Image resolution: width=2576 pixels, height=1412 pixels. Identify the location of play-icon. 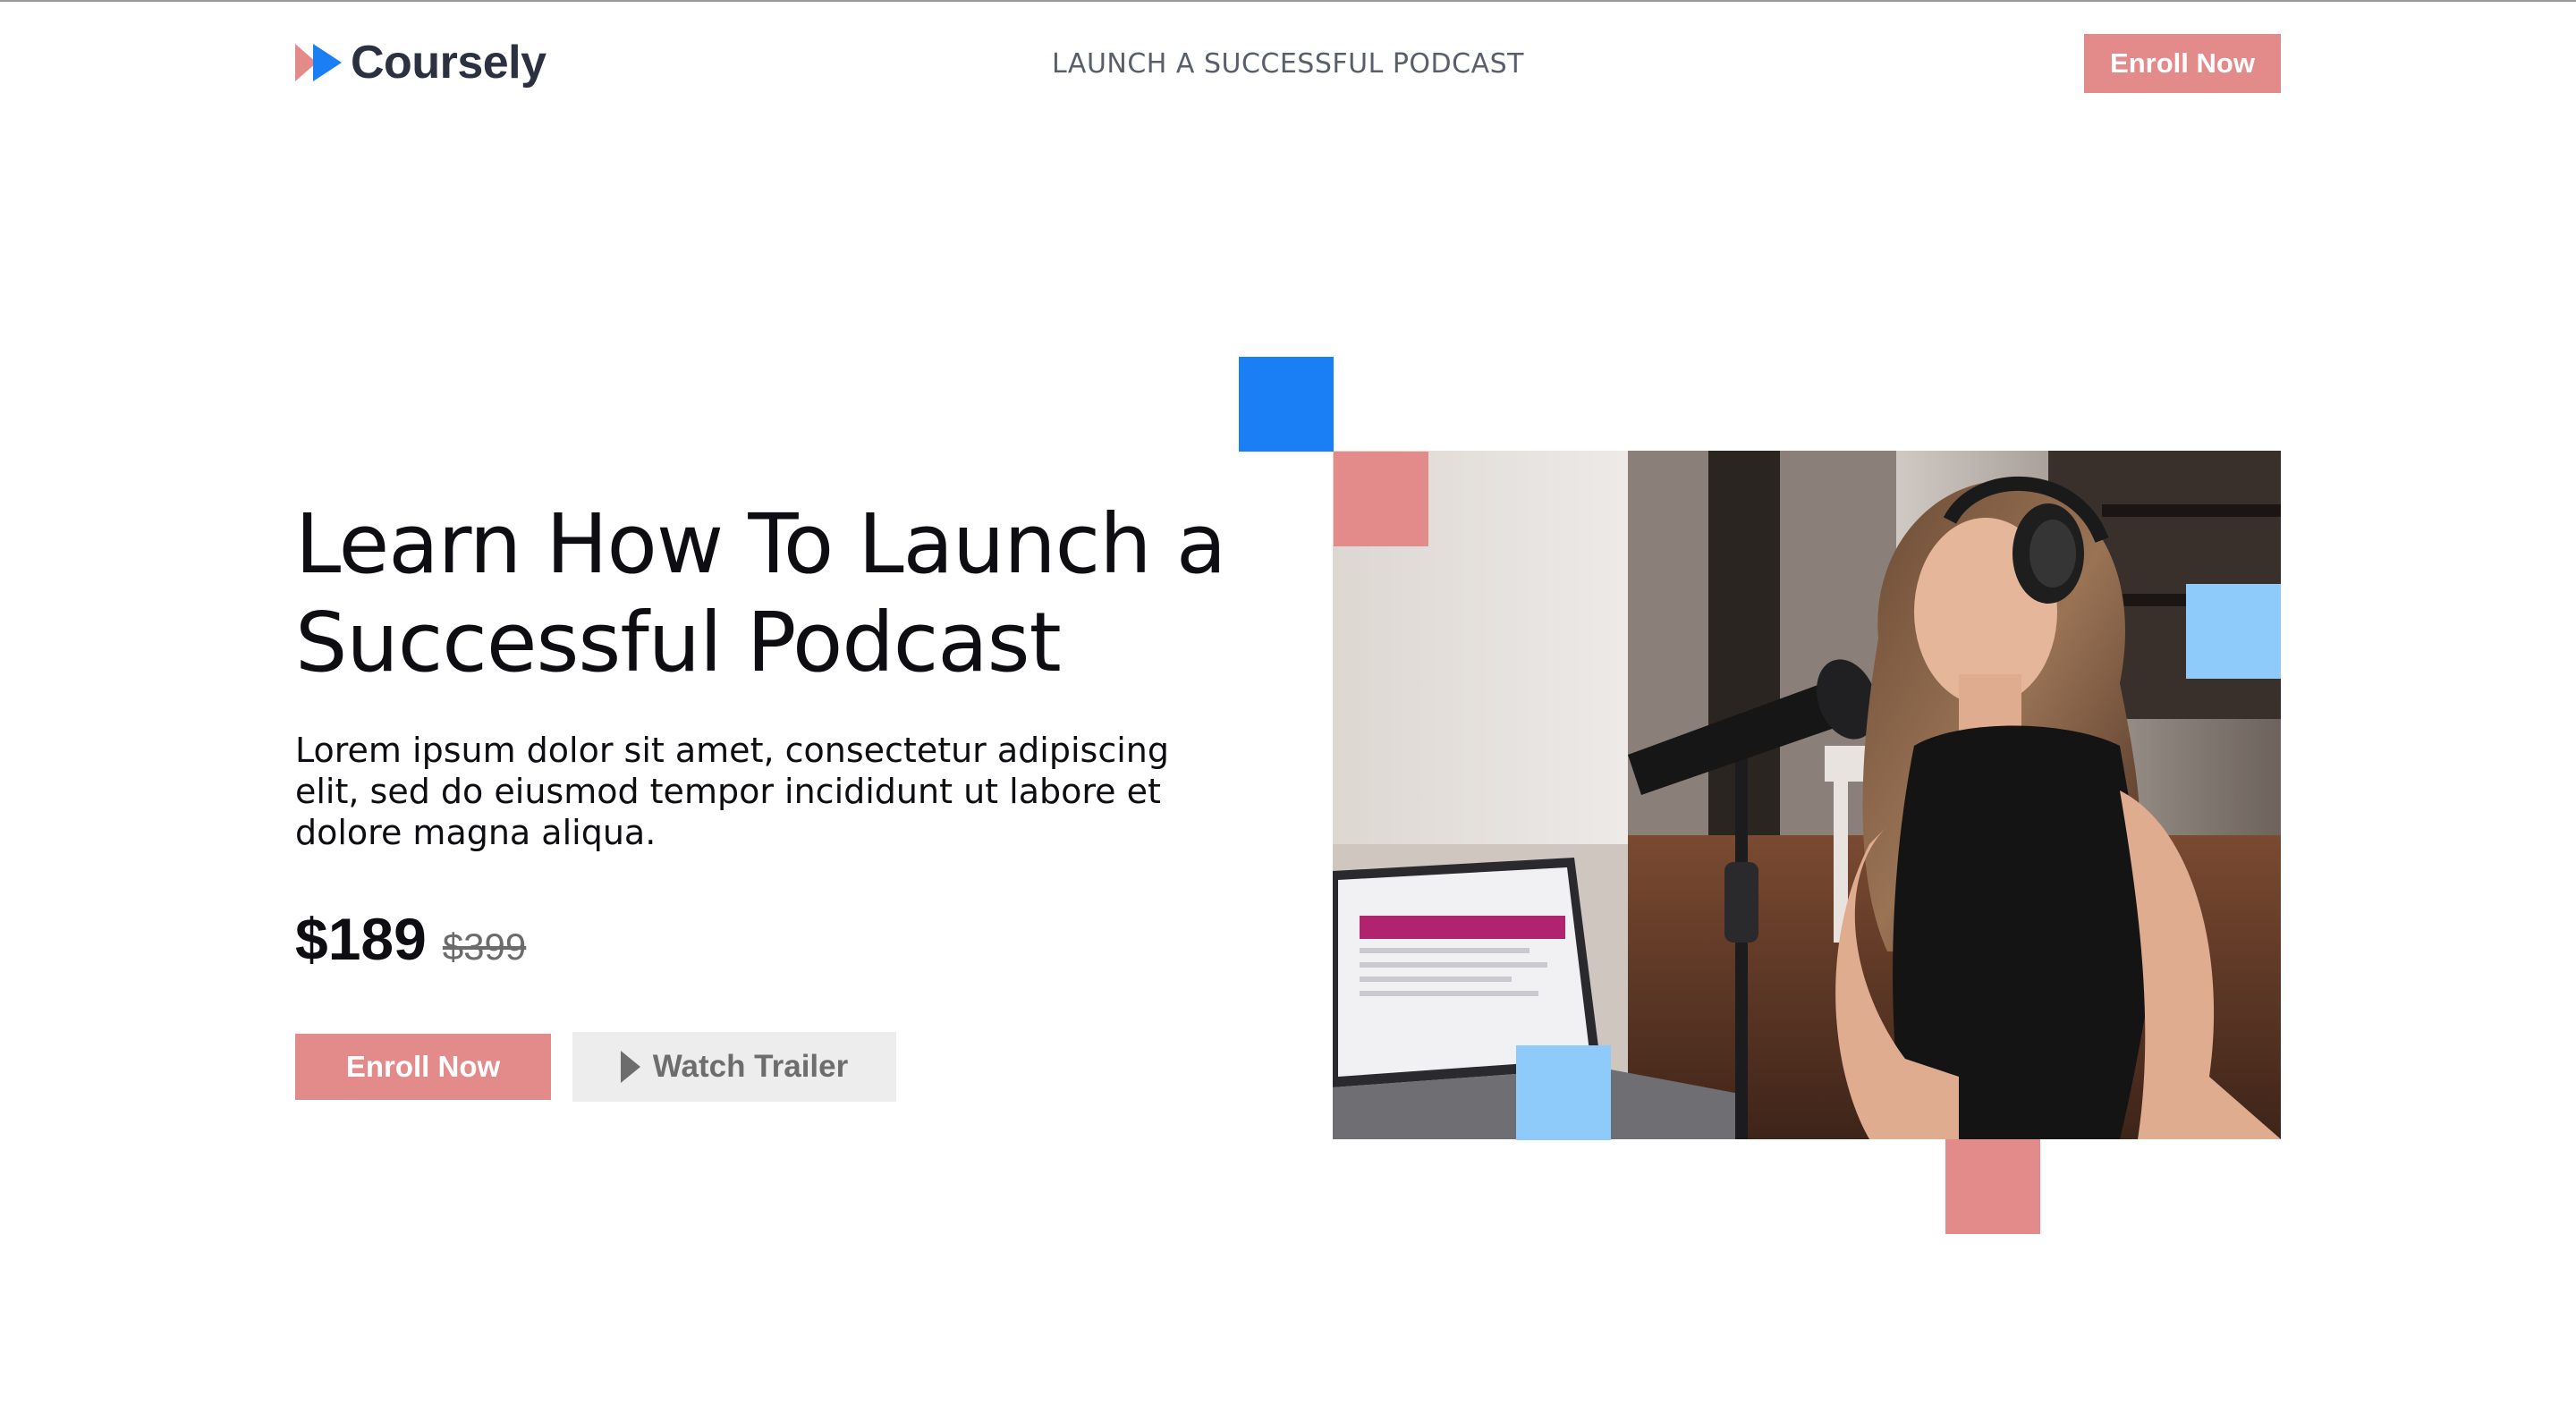
(630, 1067).